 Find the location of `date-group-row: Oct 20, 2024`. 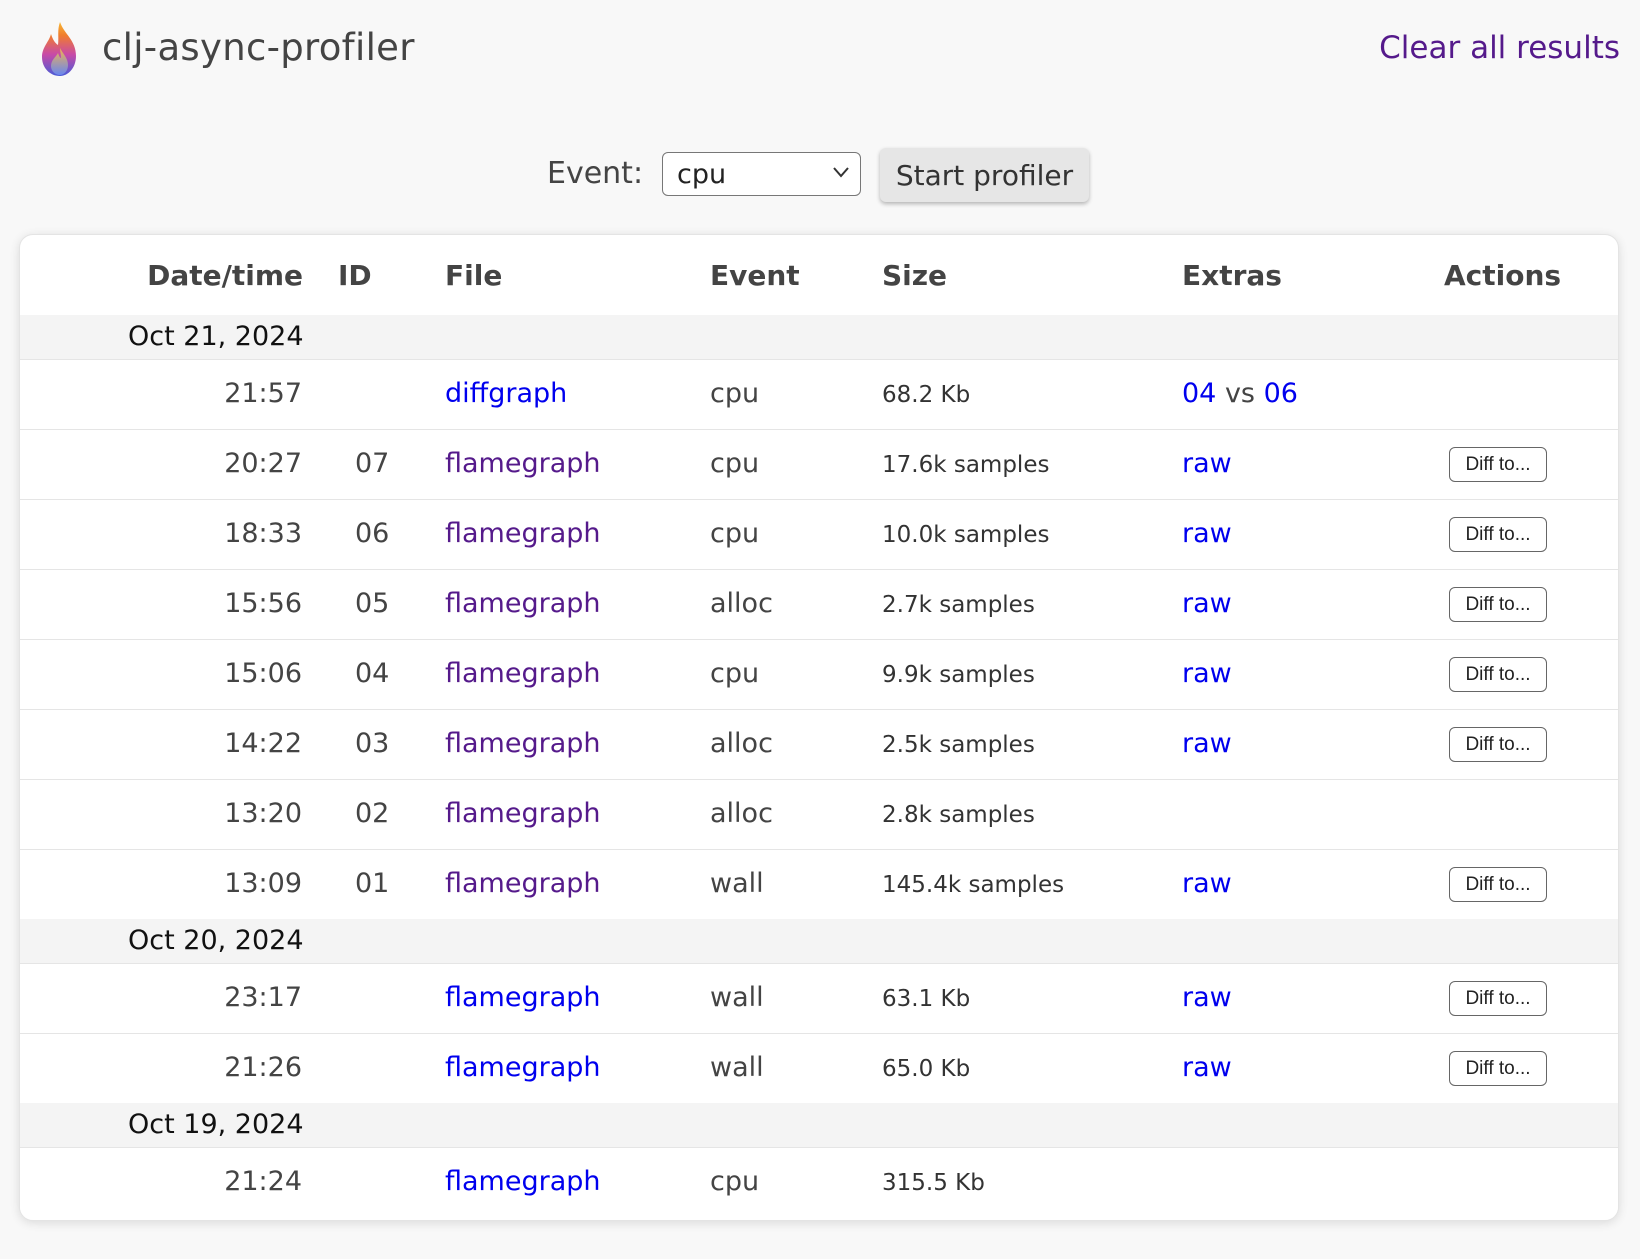

date-group-row: Oct 20, 2024 is located at coordinates (819, 941).